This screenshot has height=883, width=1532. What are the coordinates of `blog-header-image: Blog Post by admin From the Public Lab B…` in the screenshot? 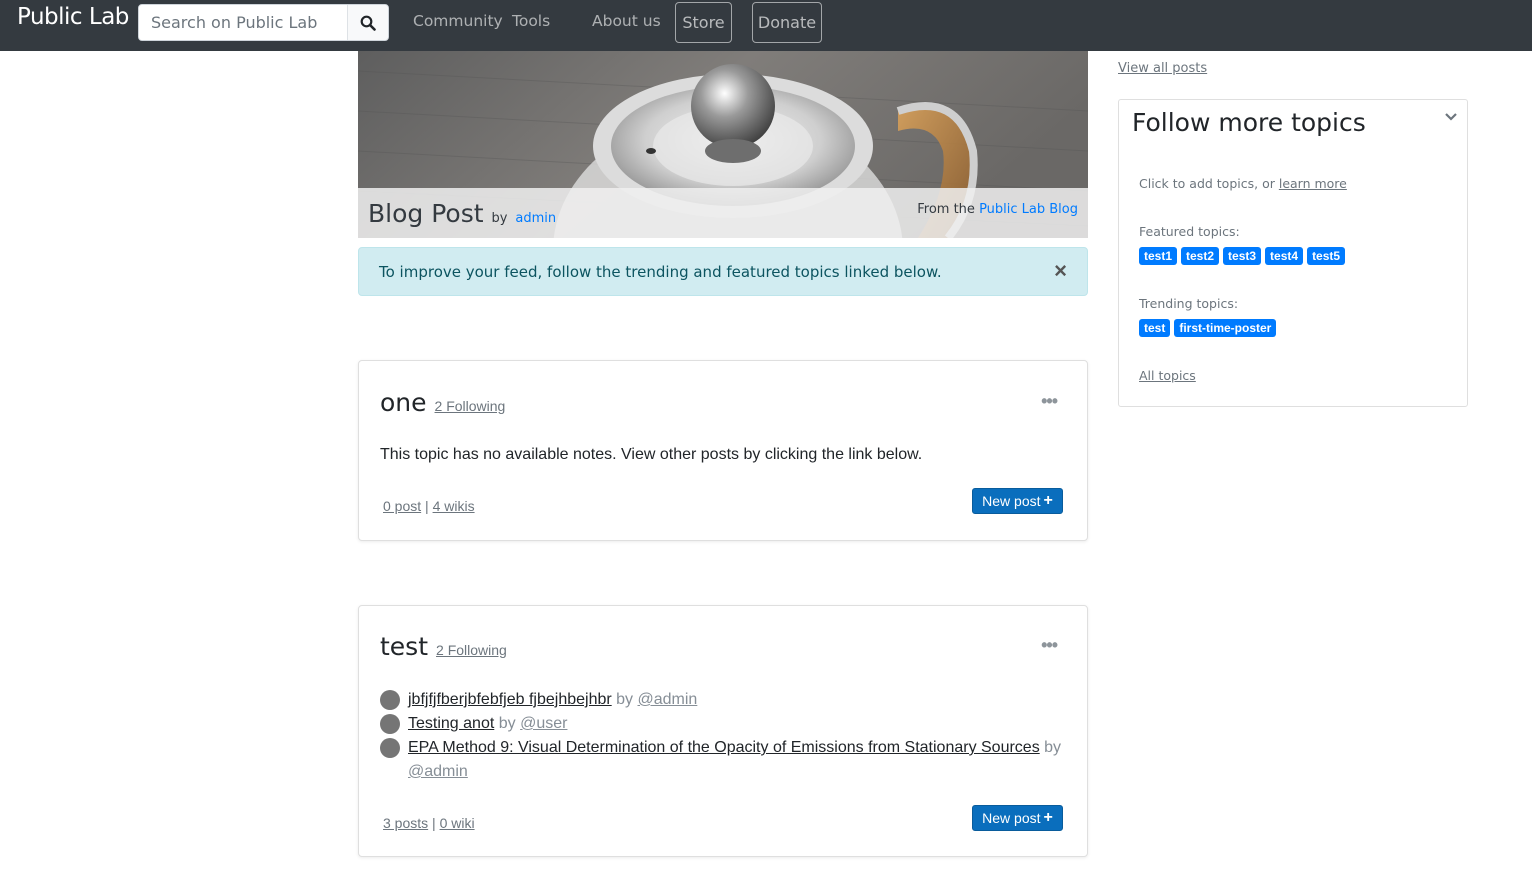 It's located at (723, 144).